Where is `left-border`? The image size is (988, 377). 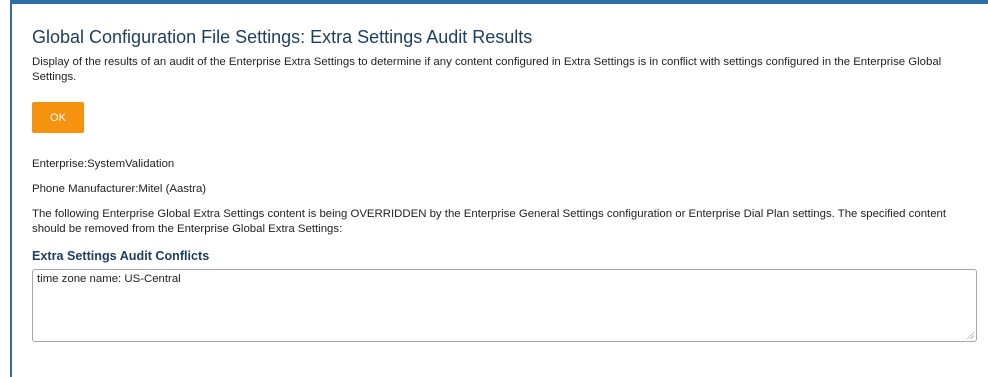 left-border is located at coordinates (11, 188).